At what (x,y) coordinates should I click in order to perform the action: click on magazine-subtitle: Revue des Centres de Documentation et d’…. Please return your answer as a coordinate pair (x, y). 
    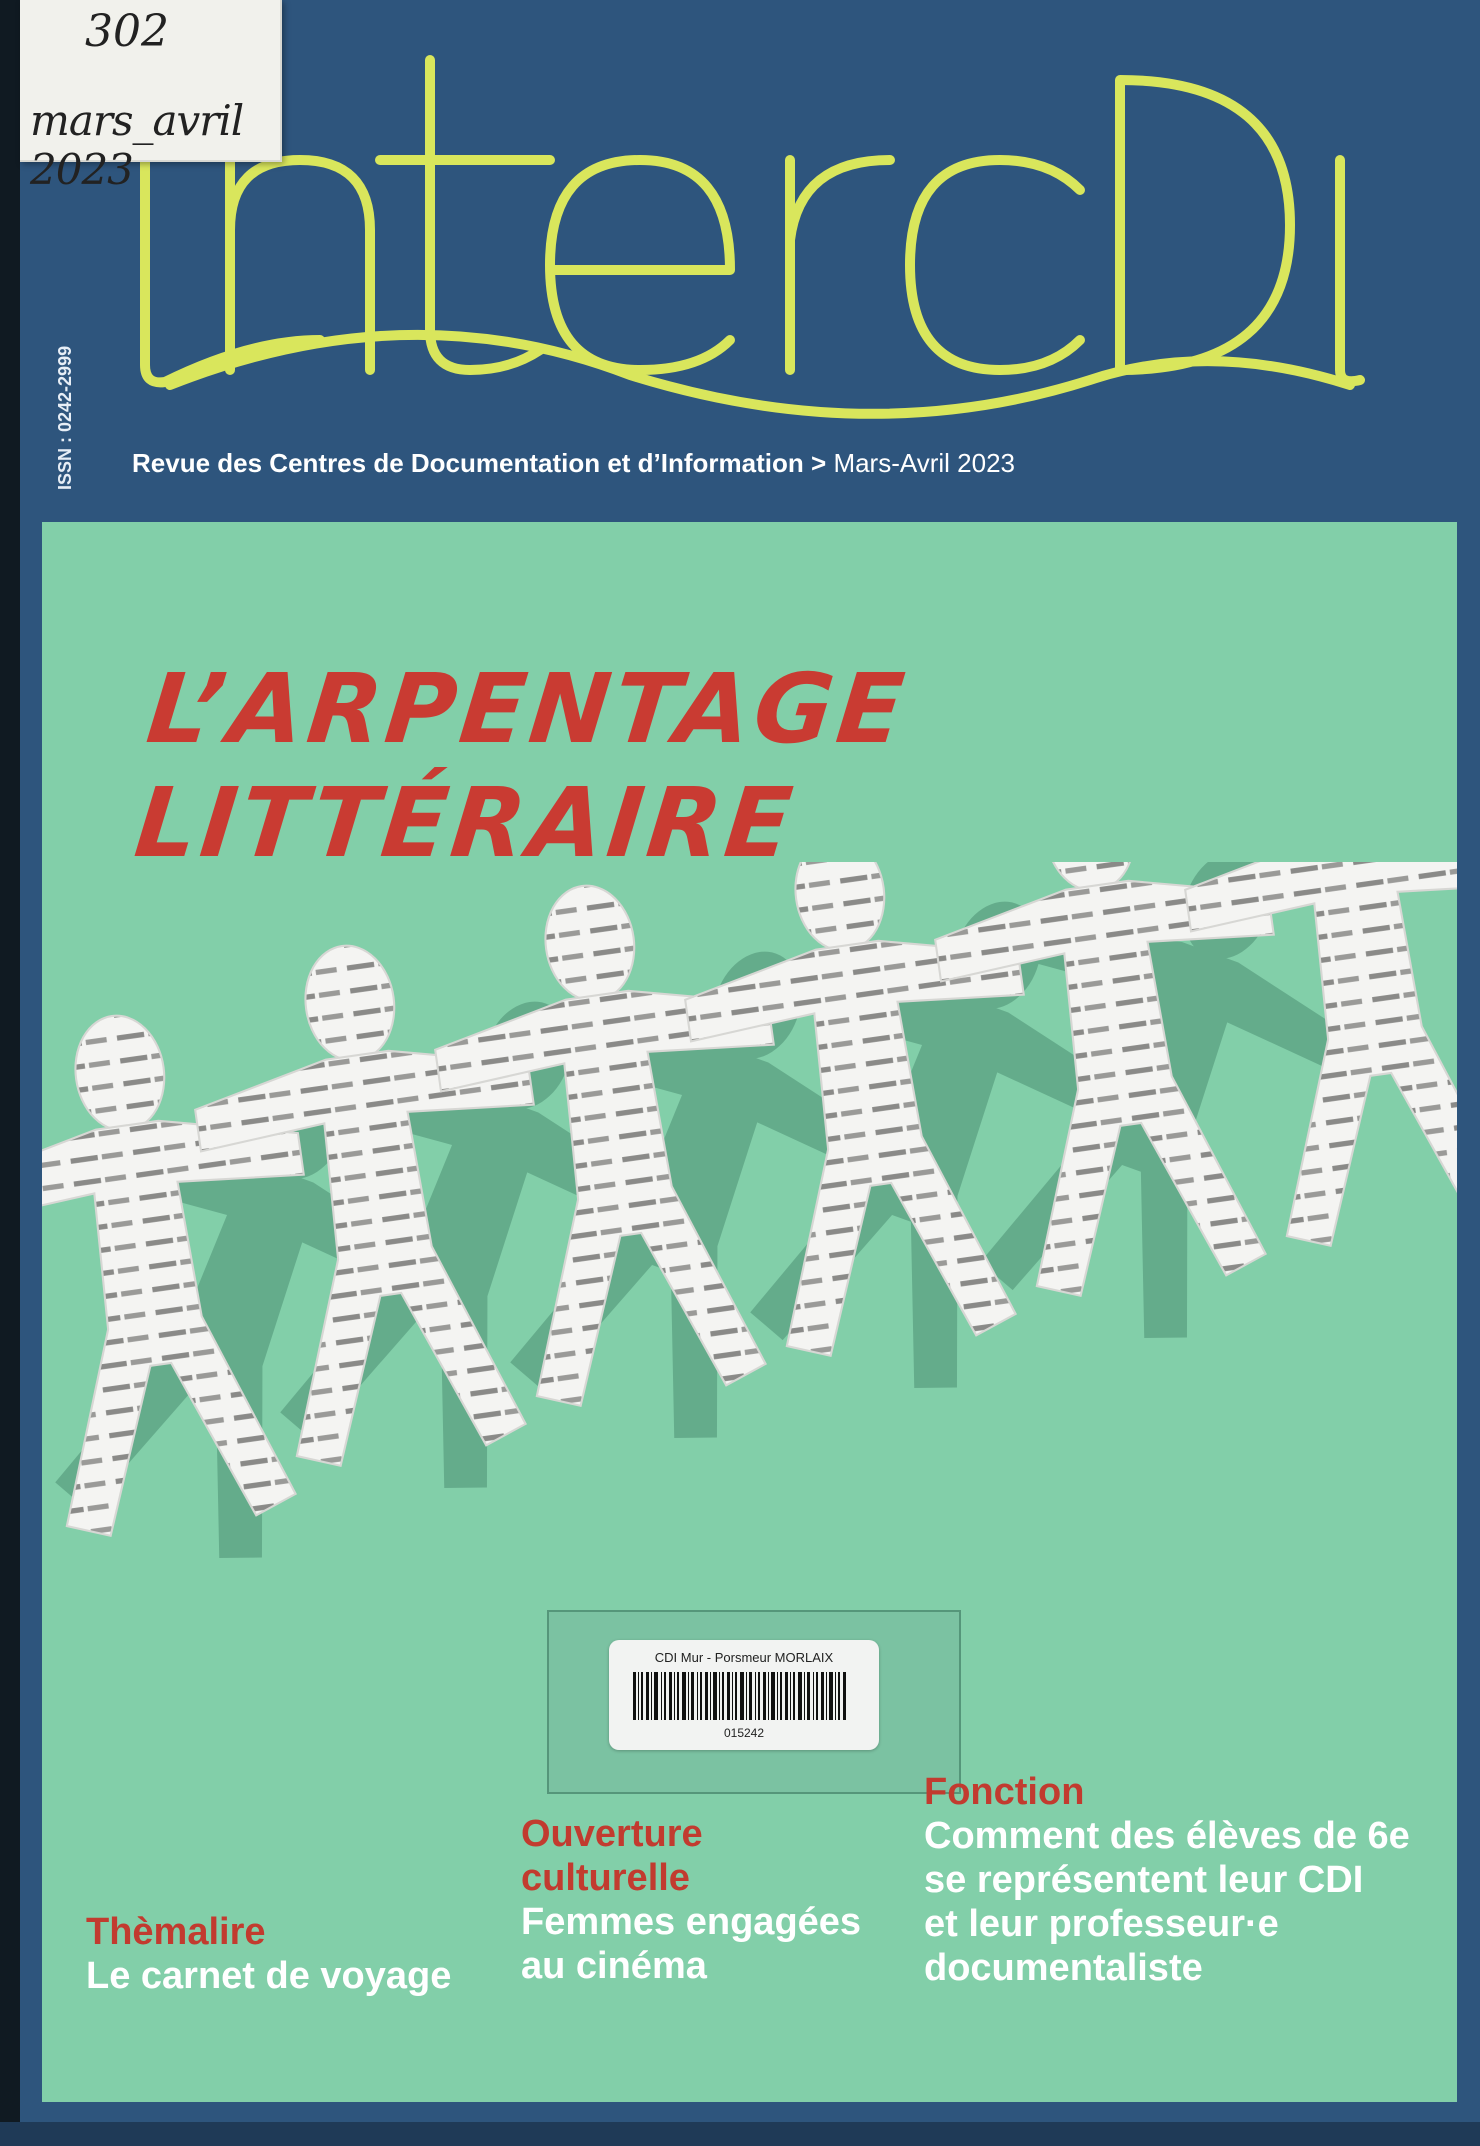
    Looking at the image, I should click on (573, 463).